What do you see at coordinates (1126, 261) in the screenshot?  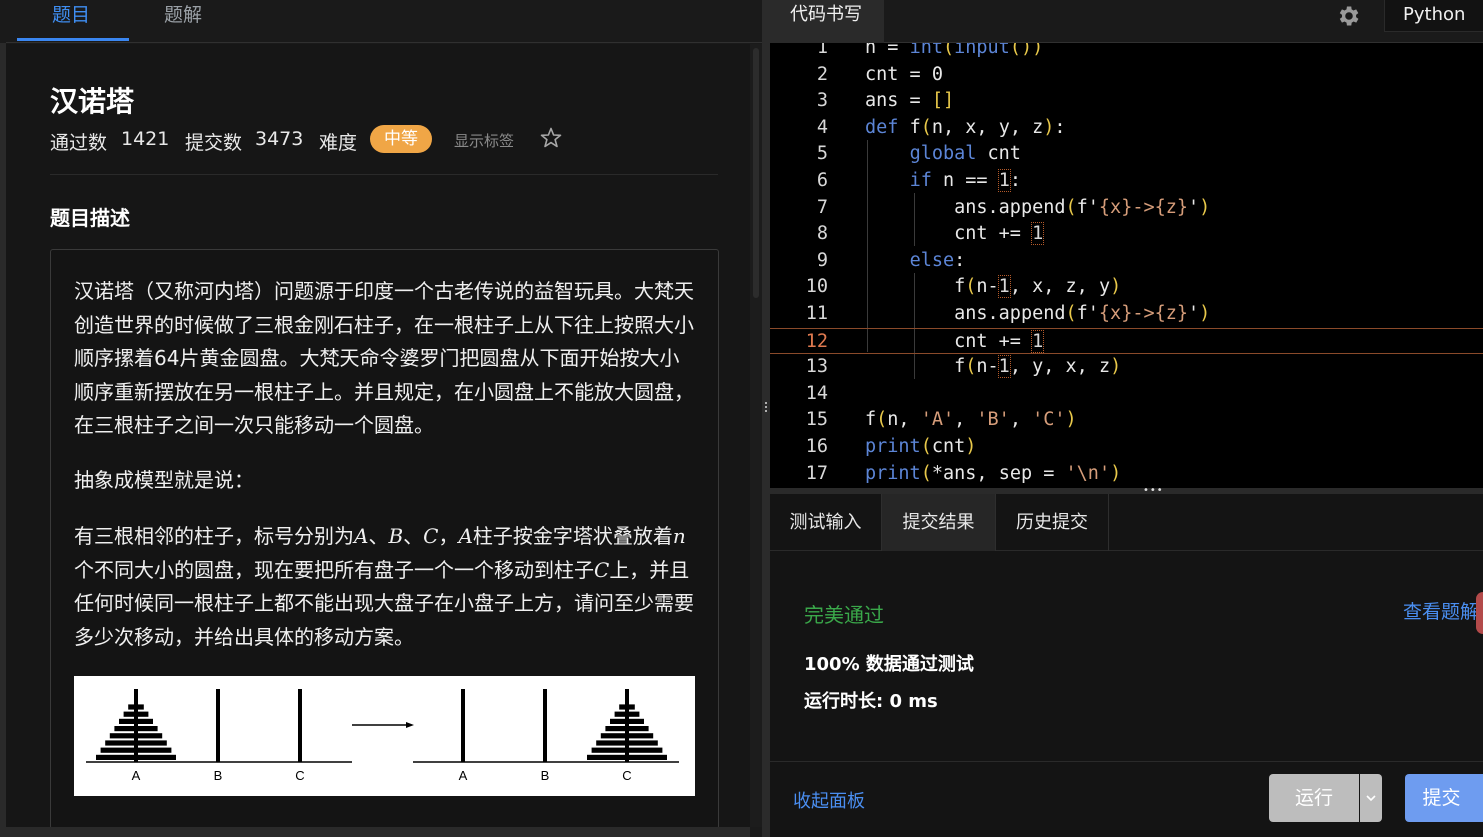 I see `code-line: 9 else:` at bounding box center [1126, 261].